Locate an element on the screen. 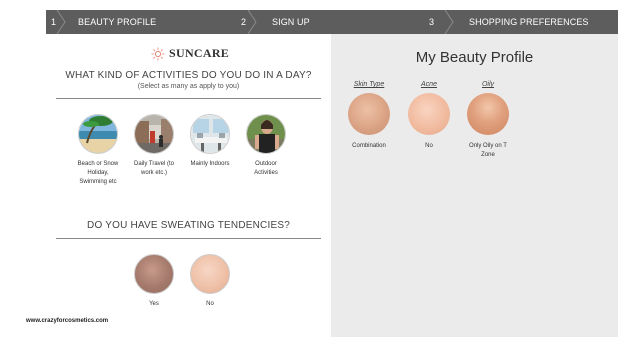 Image resolution: width=640 pixels, height=337 pixels. option-label: Holiday, is located at coordinates (98, 173).